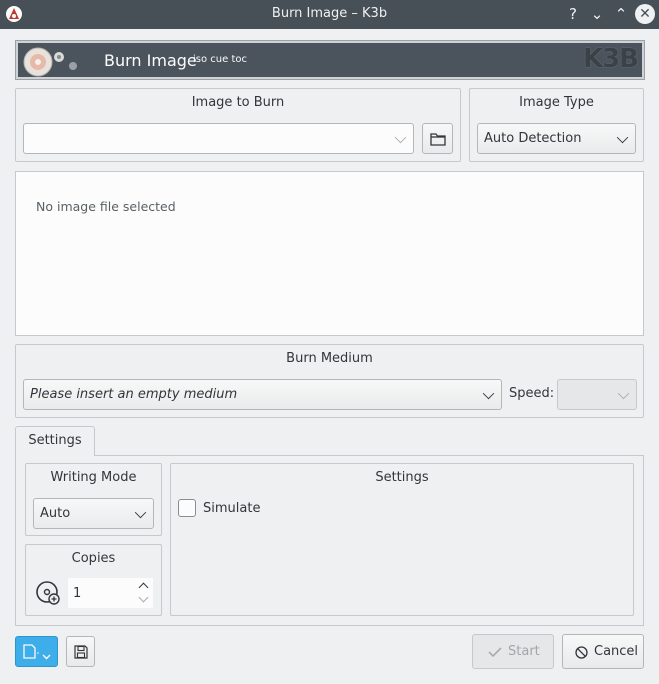 This screenshot has height=684, width=659. I want to click on cancel-label: Cancel, so click(616, 651).